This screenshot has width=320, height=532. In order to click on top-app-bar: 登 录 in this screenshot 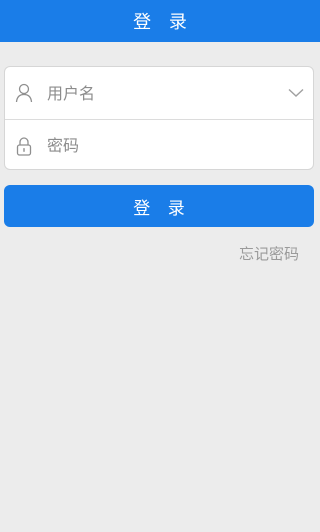, I will do `click(160, 21)`.